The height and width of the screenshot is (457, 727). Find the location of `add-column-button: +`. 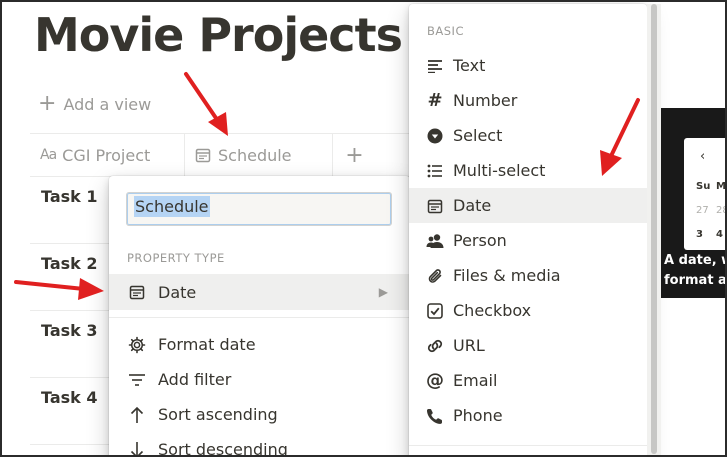

add-column-button: + is located at coordinates (354, 155).